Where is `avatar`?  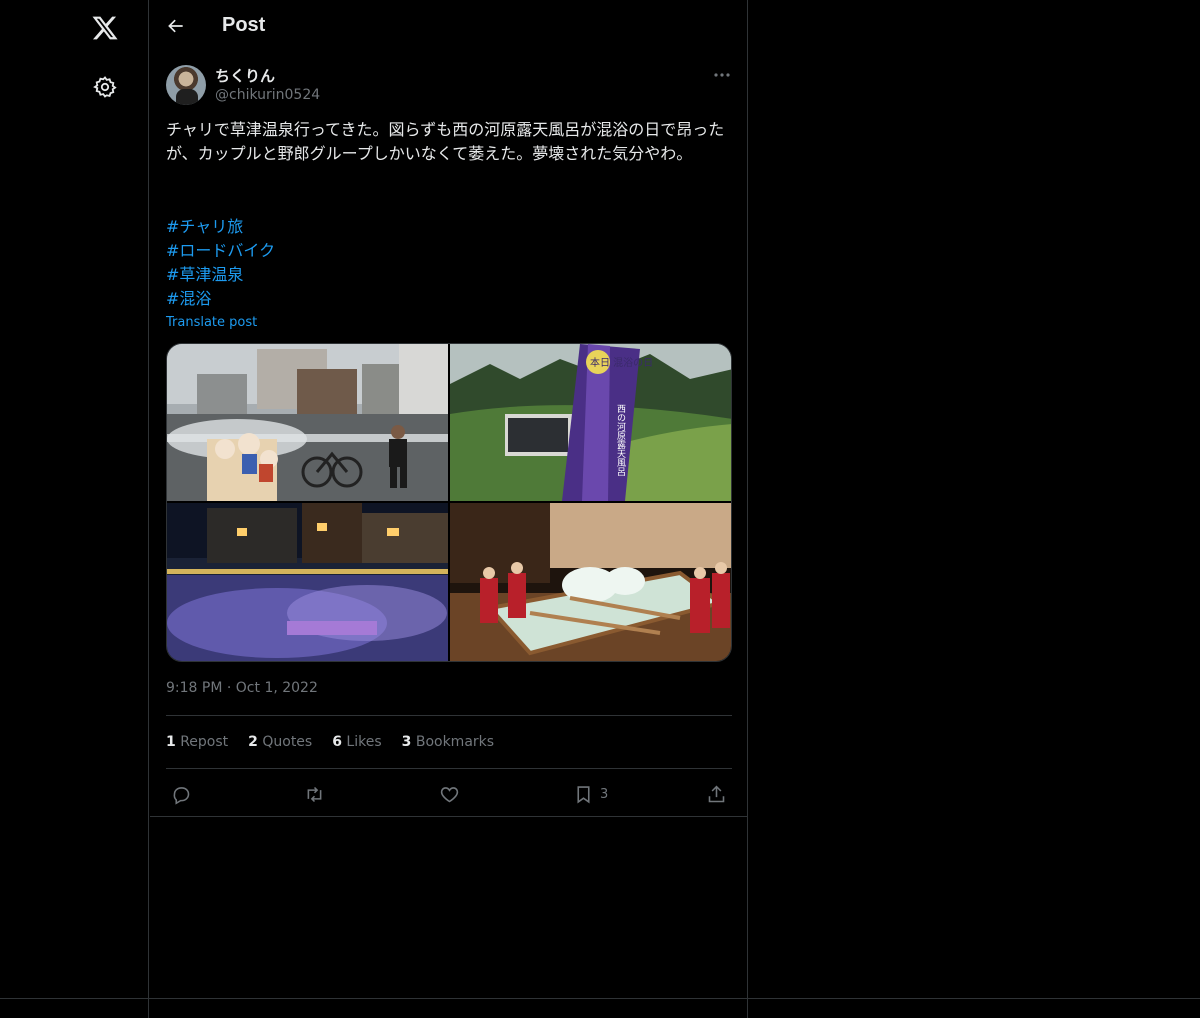 avatar is located at coordinates (186, 85).